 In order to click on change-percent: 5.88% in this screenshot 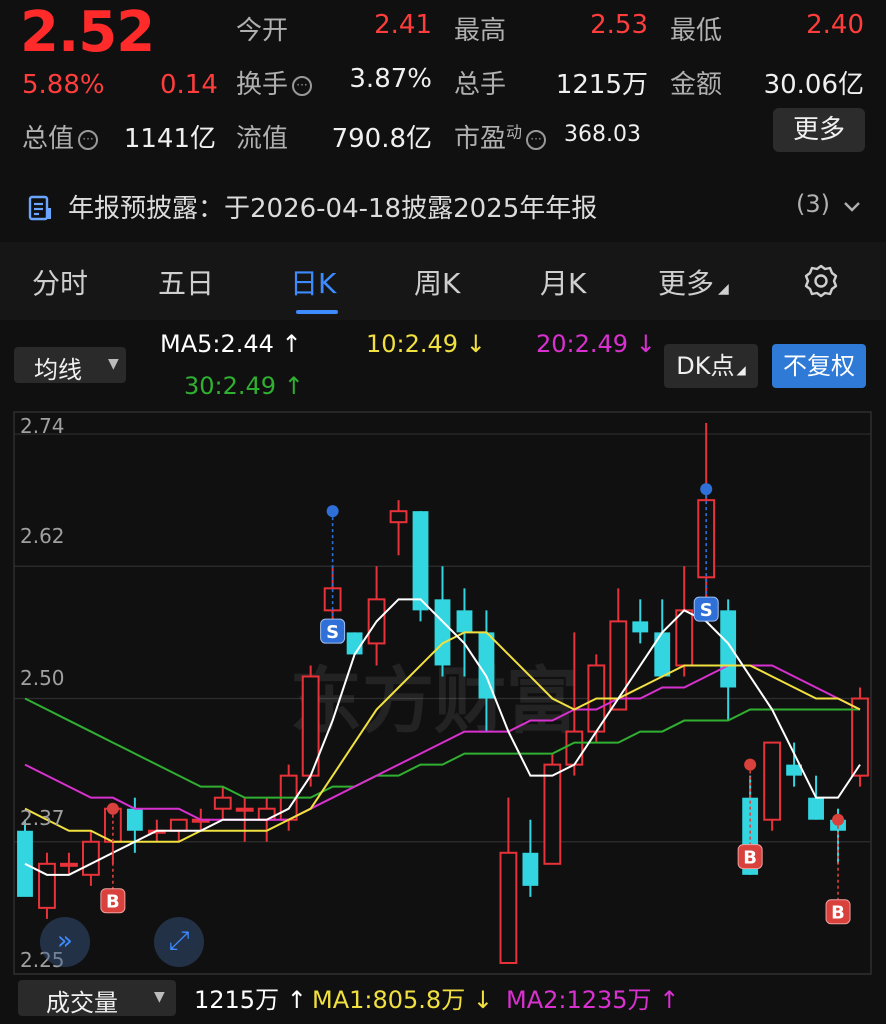, I will do `click(63, 85)`.